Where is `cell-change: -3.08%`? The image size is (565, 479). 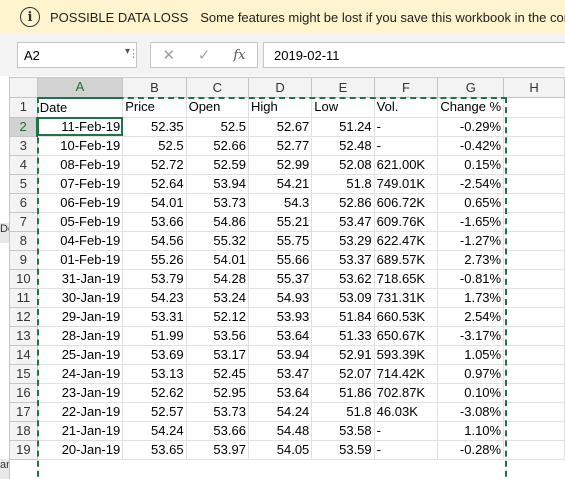 cell-change: -3.08% is located at coordinates (471, 411).